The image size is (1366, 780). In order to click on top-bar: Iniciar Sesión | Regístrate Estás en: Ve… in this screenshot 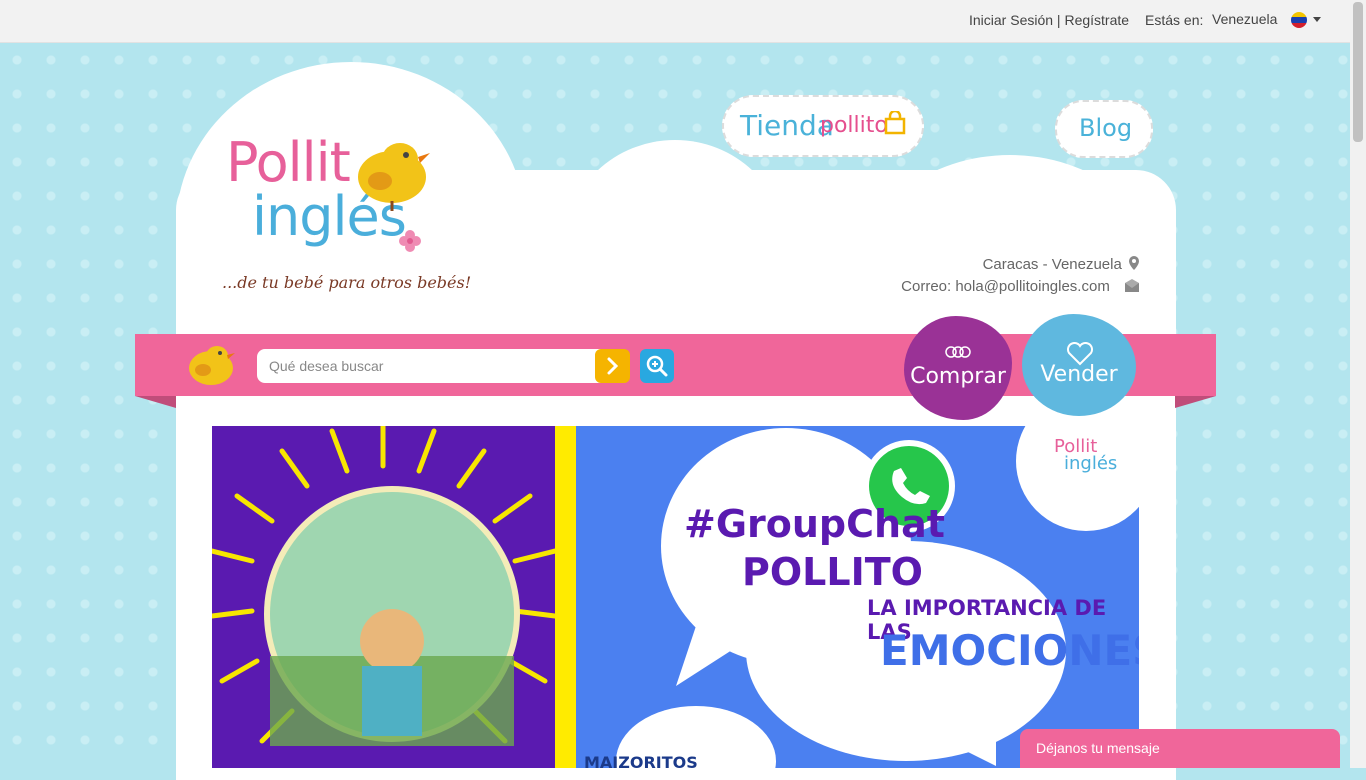, I will do `click(675, 21)`.